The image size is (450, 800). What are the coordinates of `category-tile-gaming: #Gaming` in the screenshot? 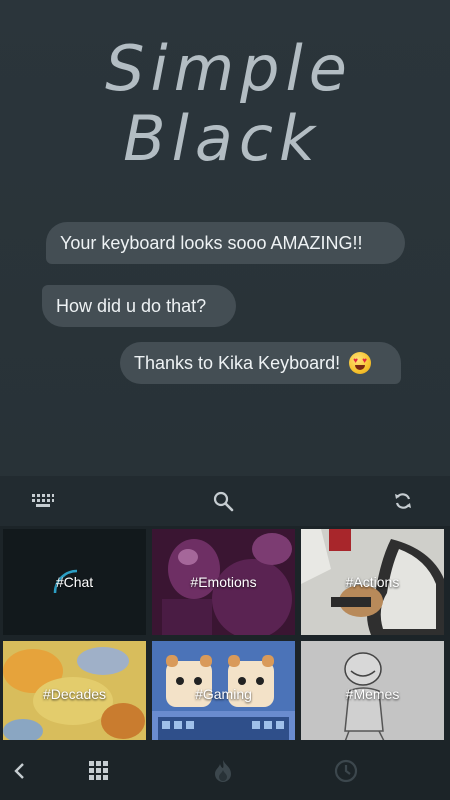 It's located at (223, 694).